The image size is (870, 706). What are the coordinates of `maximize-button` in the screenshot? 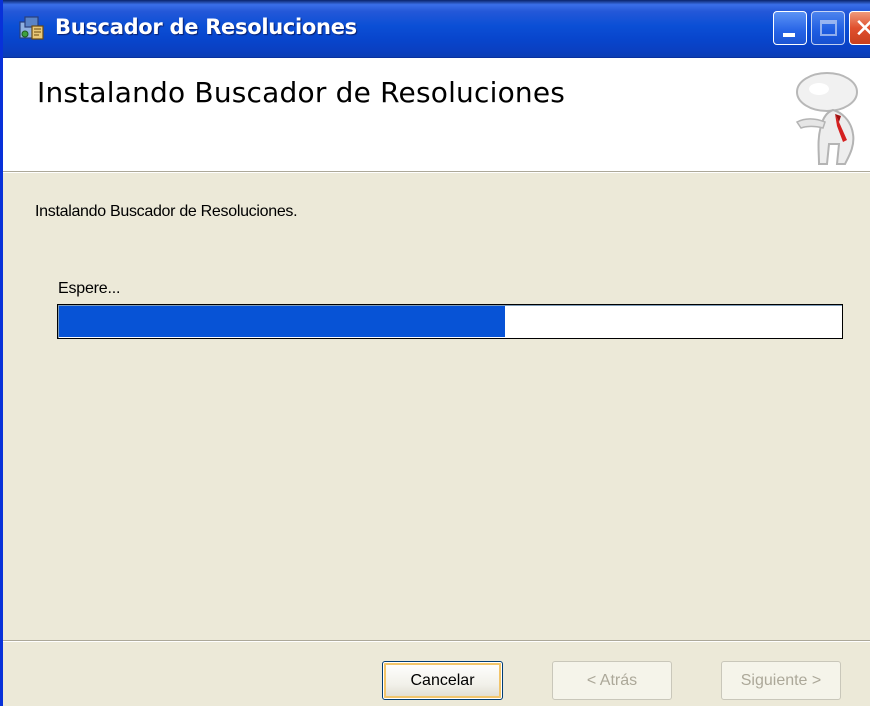 It's located at (828, 28).